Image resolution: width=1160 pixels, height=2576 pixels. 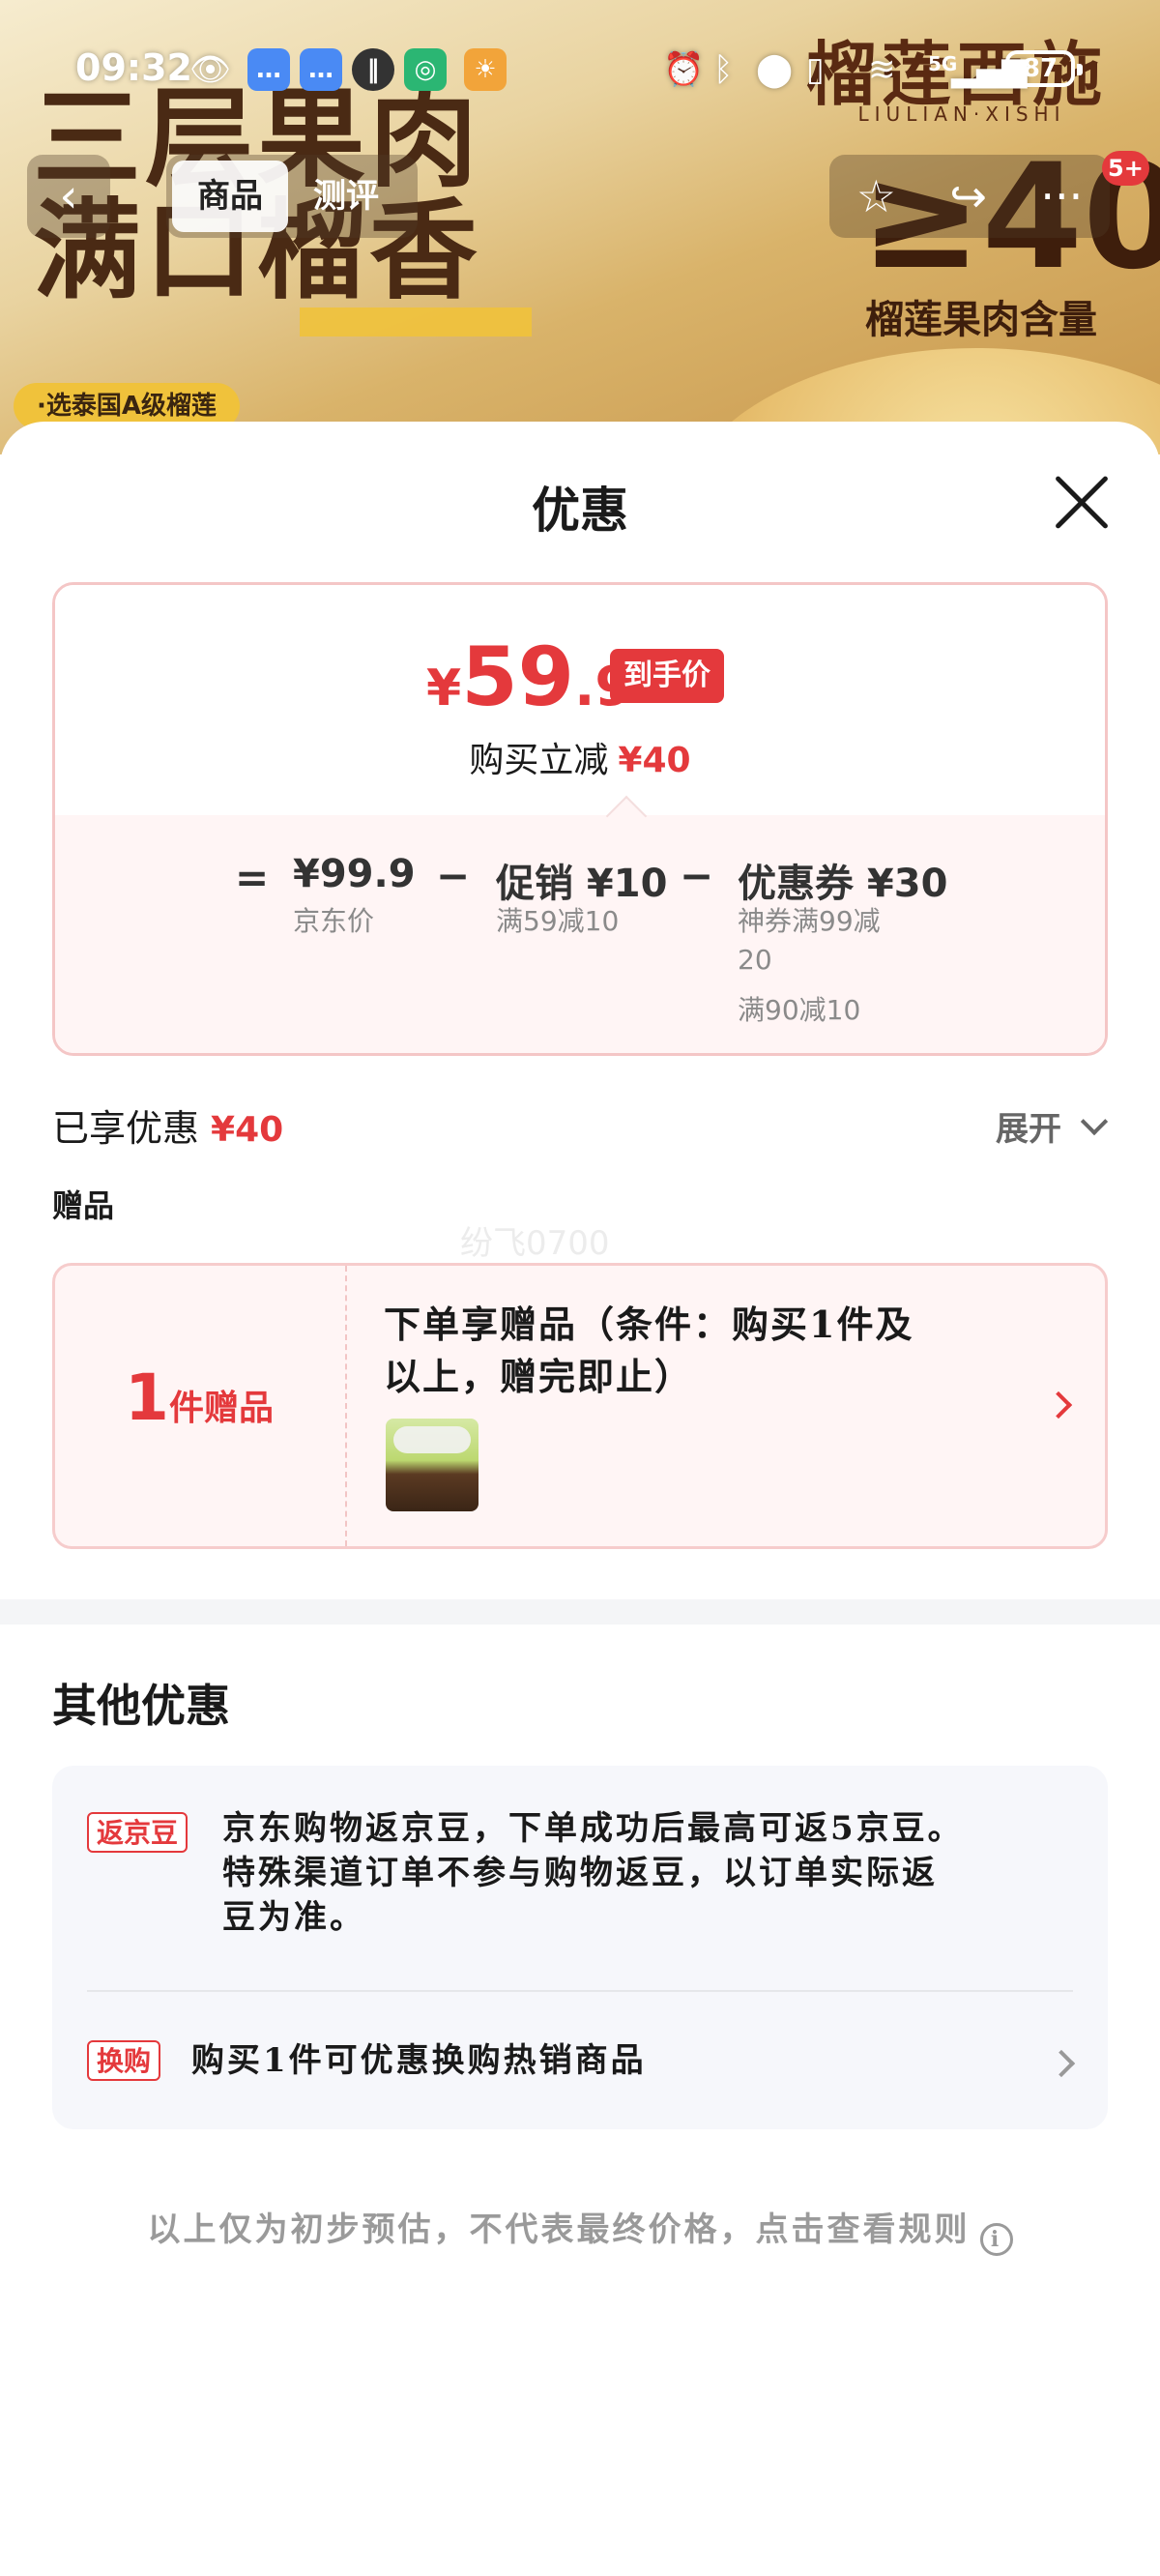 I want to click on share-icon: ↪, so click(x=968, y=196).